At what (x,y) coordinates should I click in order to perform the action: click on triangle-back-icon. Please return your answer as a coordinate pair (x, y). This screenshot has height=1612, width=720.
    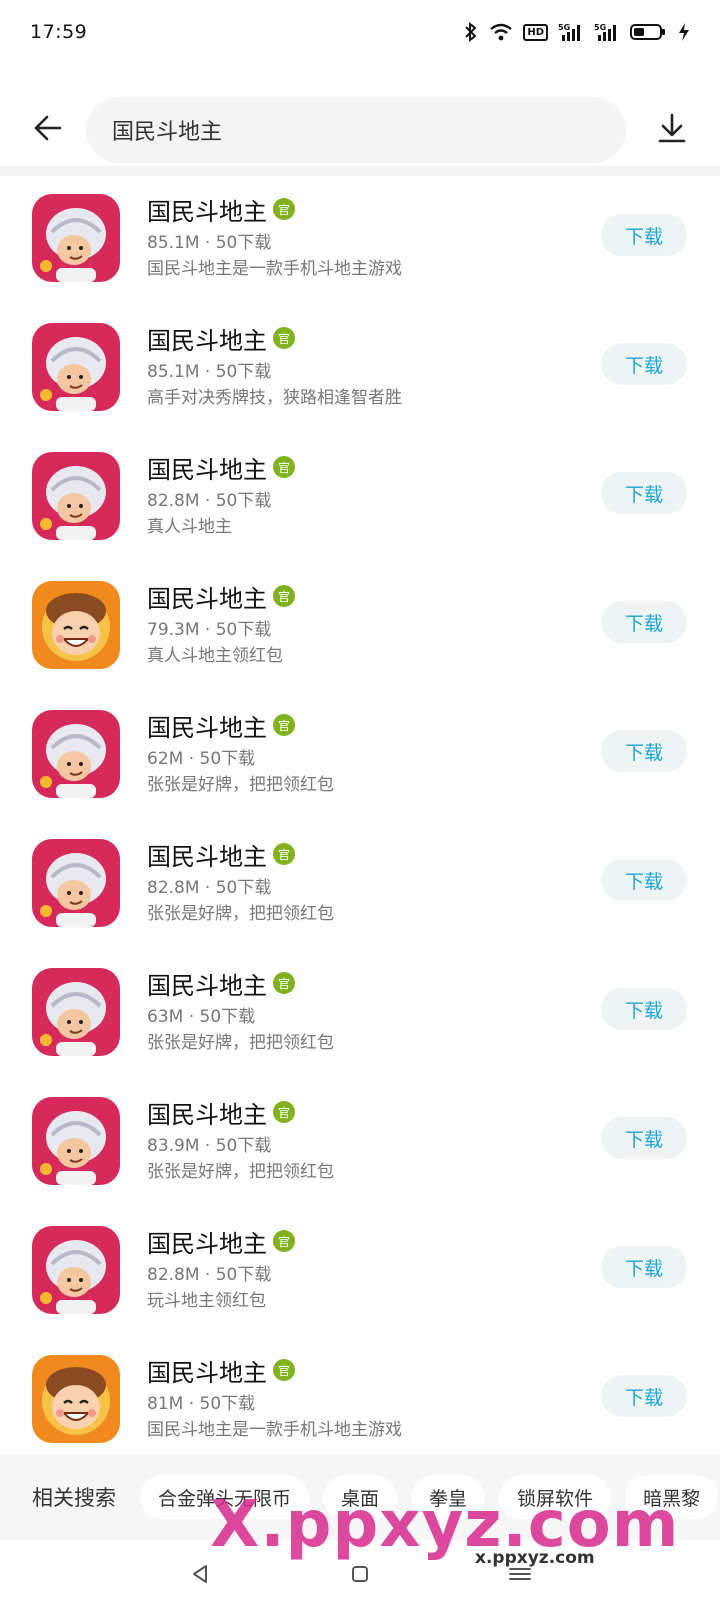
    Looking at the image, I should click on (200, 1576).